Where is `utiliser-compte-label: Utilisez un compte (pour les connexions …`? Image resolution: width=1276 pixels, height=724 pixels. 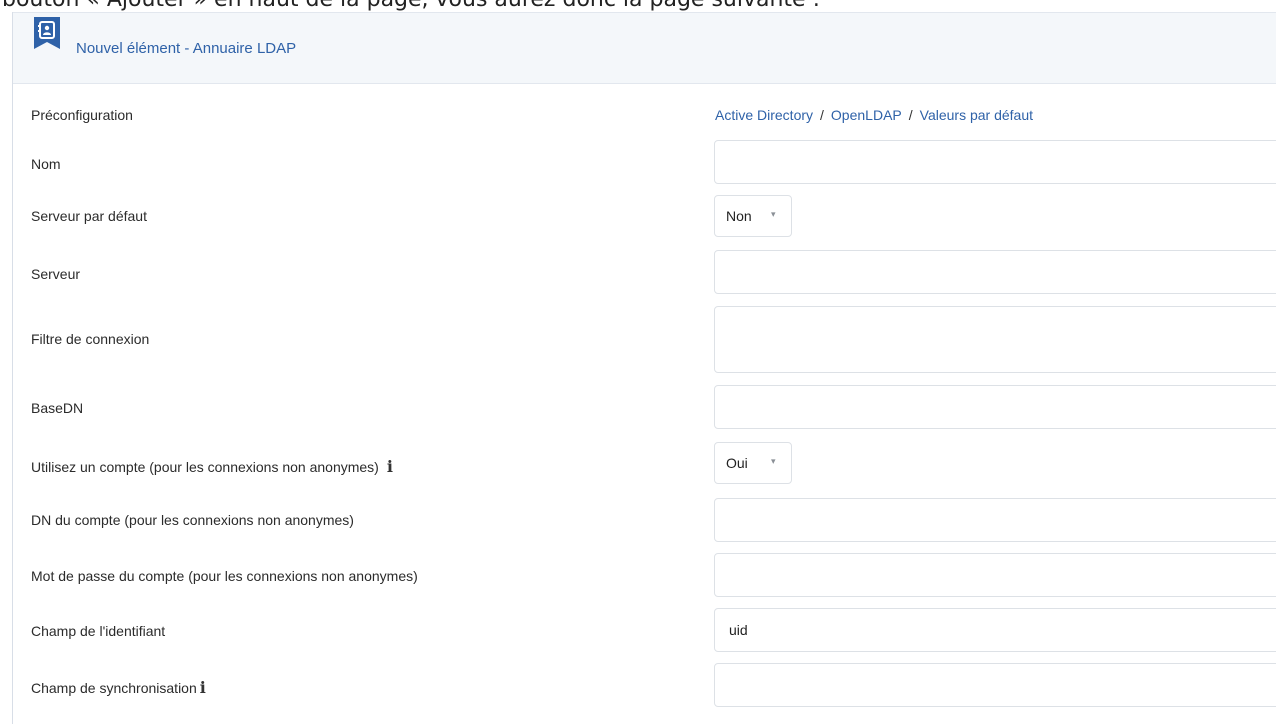
utiliser-compte-label: Utilisez un compte (pour les connexions … is located at coordinates (212, 466).